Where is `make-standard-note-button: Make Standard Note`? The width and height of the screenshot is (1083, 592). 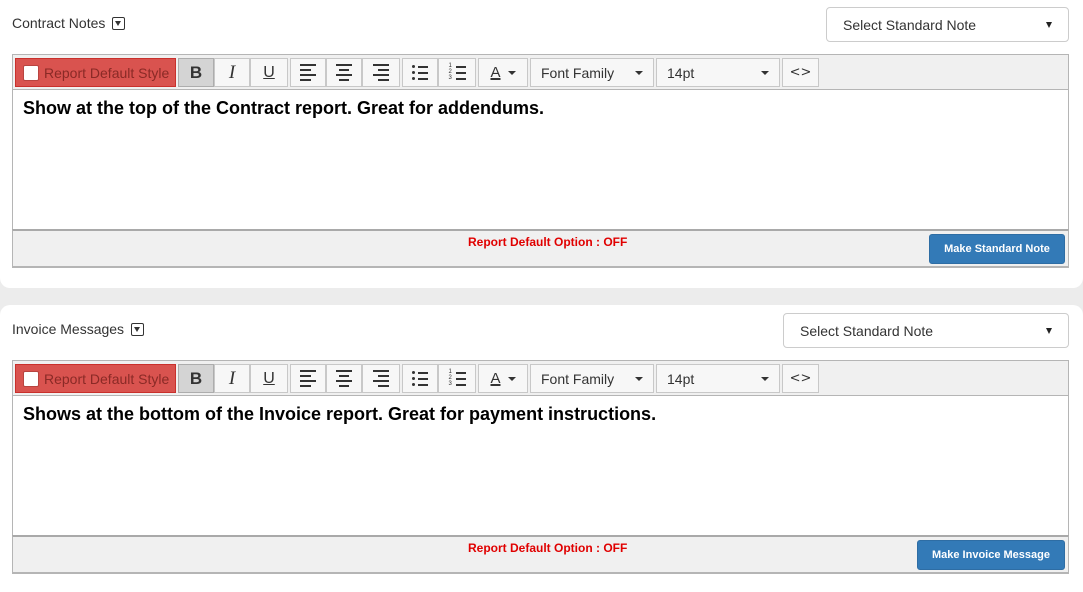 make-standard-note-button: Make Standard Note is located at coordinates (997, 249).